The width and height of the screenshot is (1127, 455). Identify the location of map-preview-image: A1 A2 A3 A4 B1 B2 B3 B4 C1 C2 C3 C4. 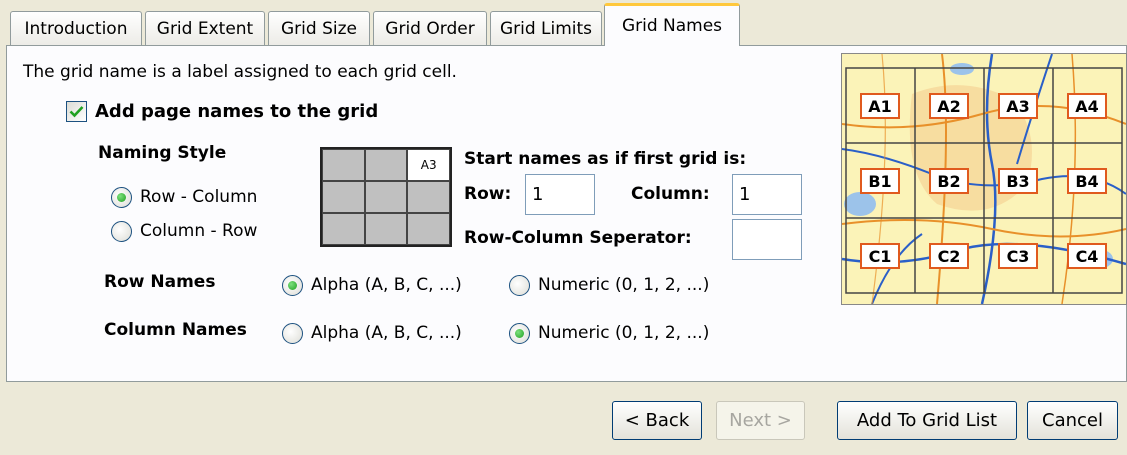
(984, 179).